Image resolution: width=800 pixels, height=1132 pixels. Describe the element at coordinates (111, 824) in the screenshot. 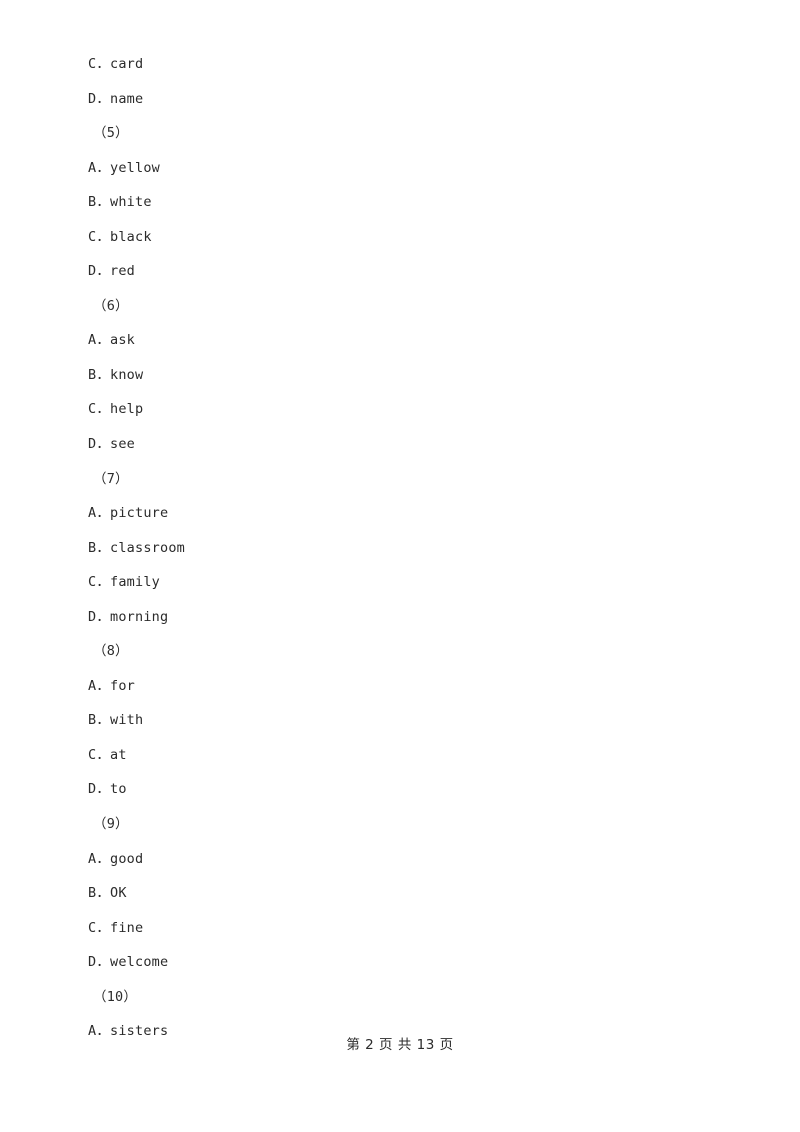

I see `question-number: （9）` at that location.